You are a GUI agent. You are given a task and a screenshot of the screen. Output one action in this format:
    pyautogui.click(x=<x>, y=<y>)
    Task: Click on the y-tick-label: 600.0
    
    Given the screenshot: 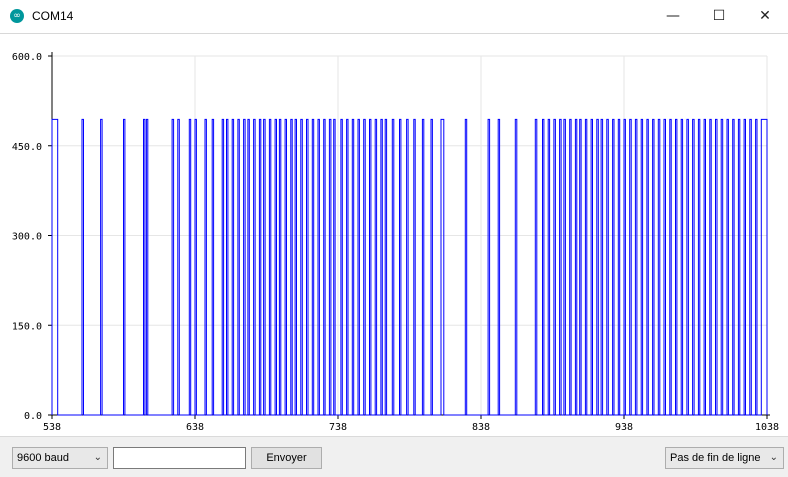 What is the action you would take?
    pyautogui.click(x=27, y=57)
    